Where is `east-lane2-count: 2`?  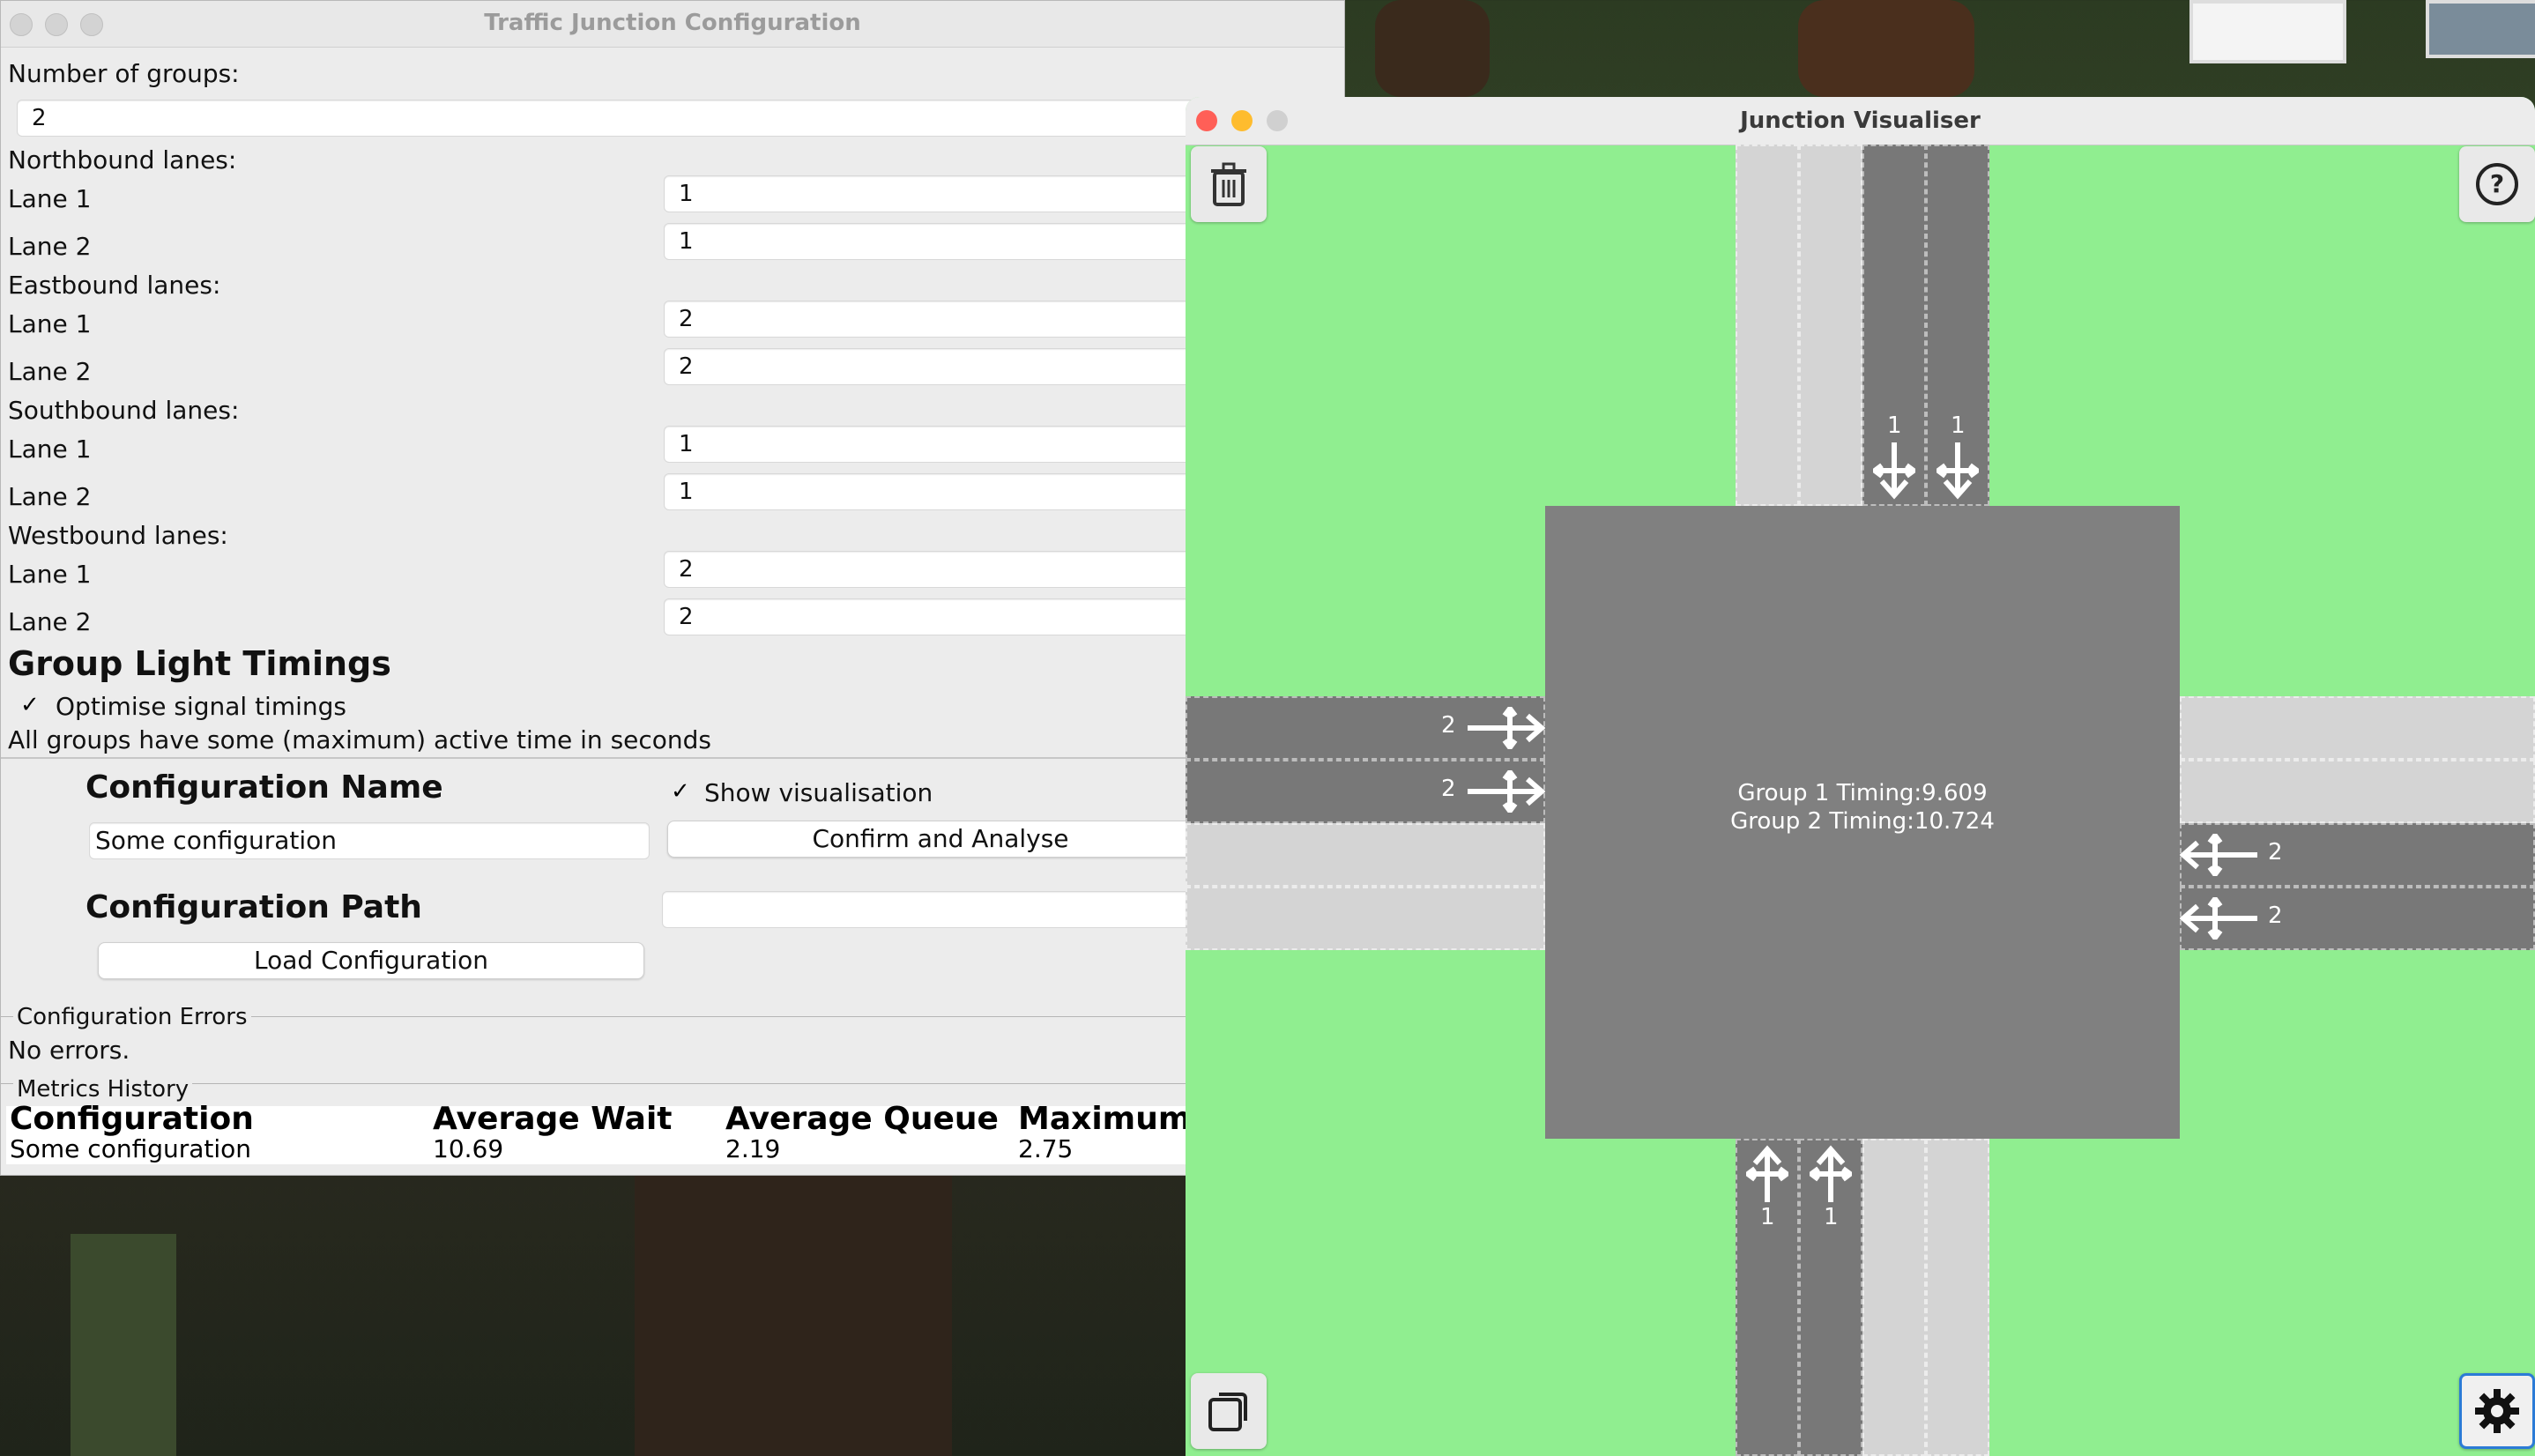
east-lane2-count: 2 is located at coordinates (2275, 916).